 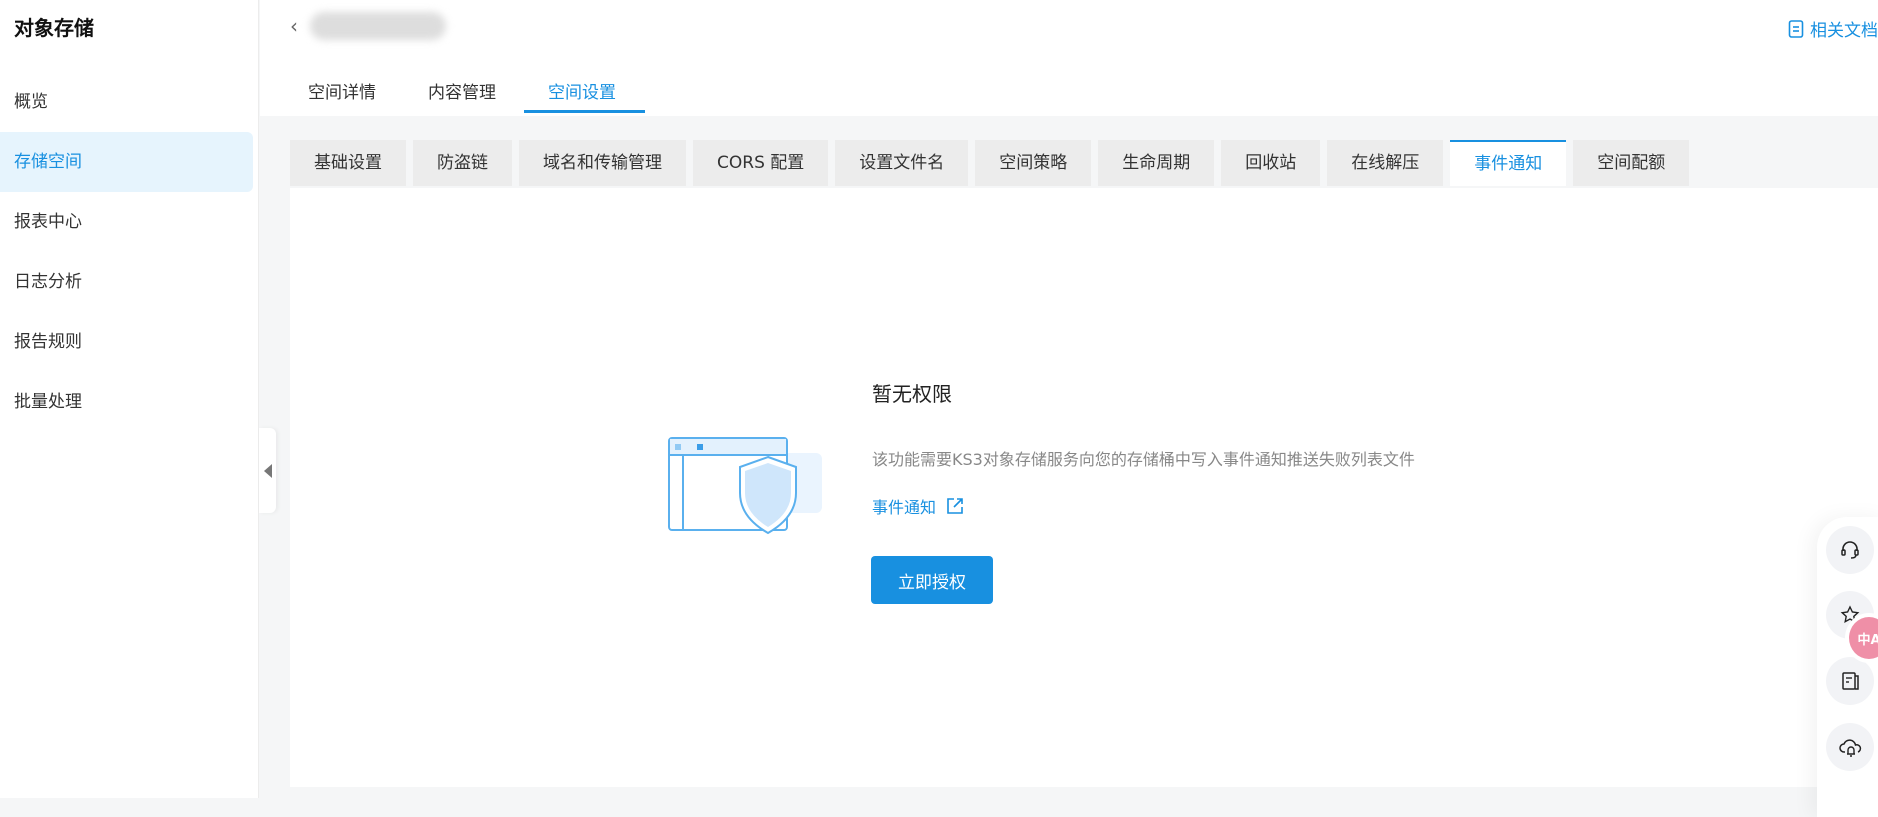 I want to click on tab-bucket-details: 空间详情, so click(x=342, y=90).